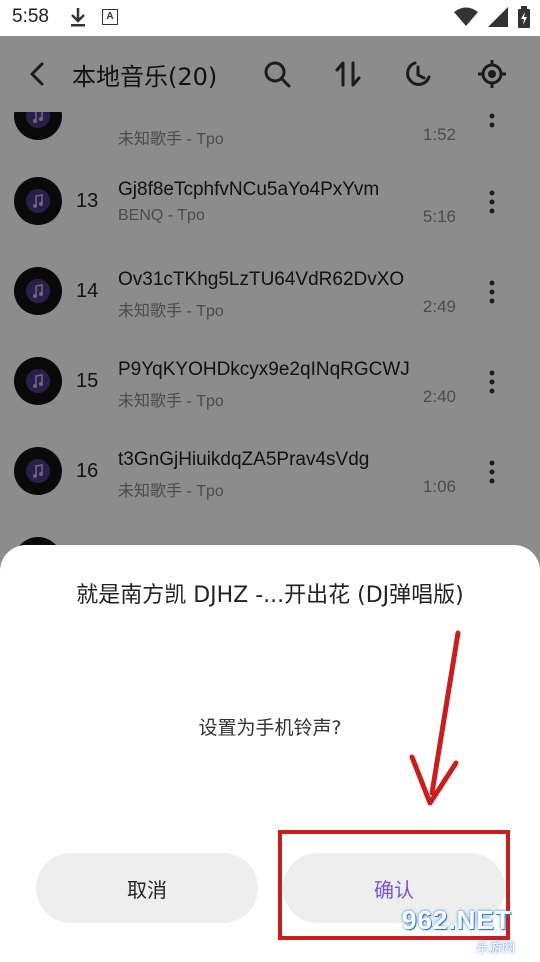 The height and width of the screenshot is (962, 540). What do you see at coordinates (270, 18) in the screenshot?
I see `status-bar: 5:58 A` at bounding box center [270, 18].